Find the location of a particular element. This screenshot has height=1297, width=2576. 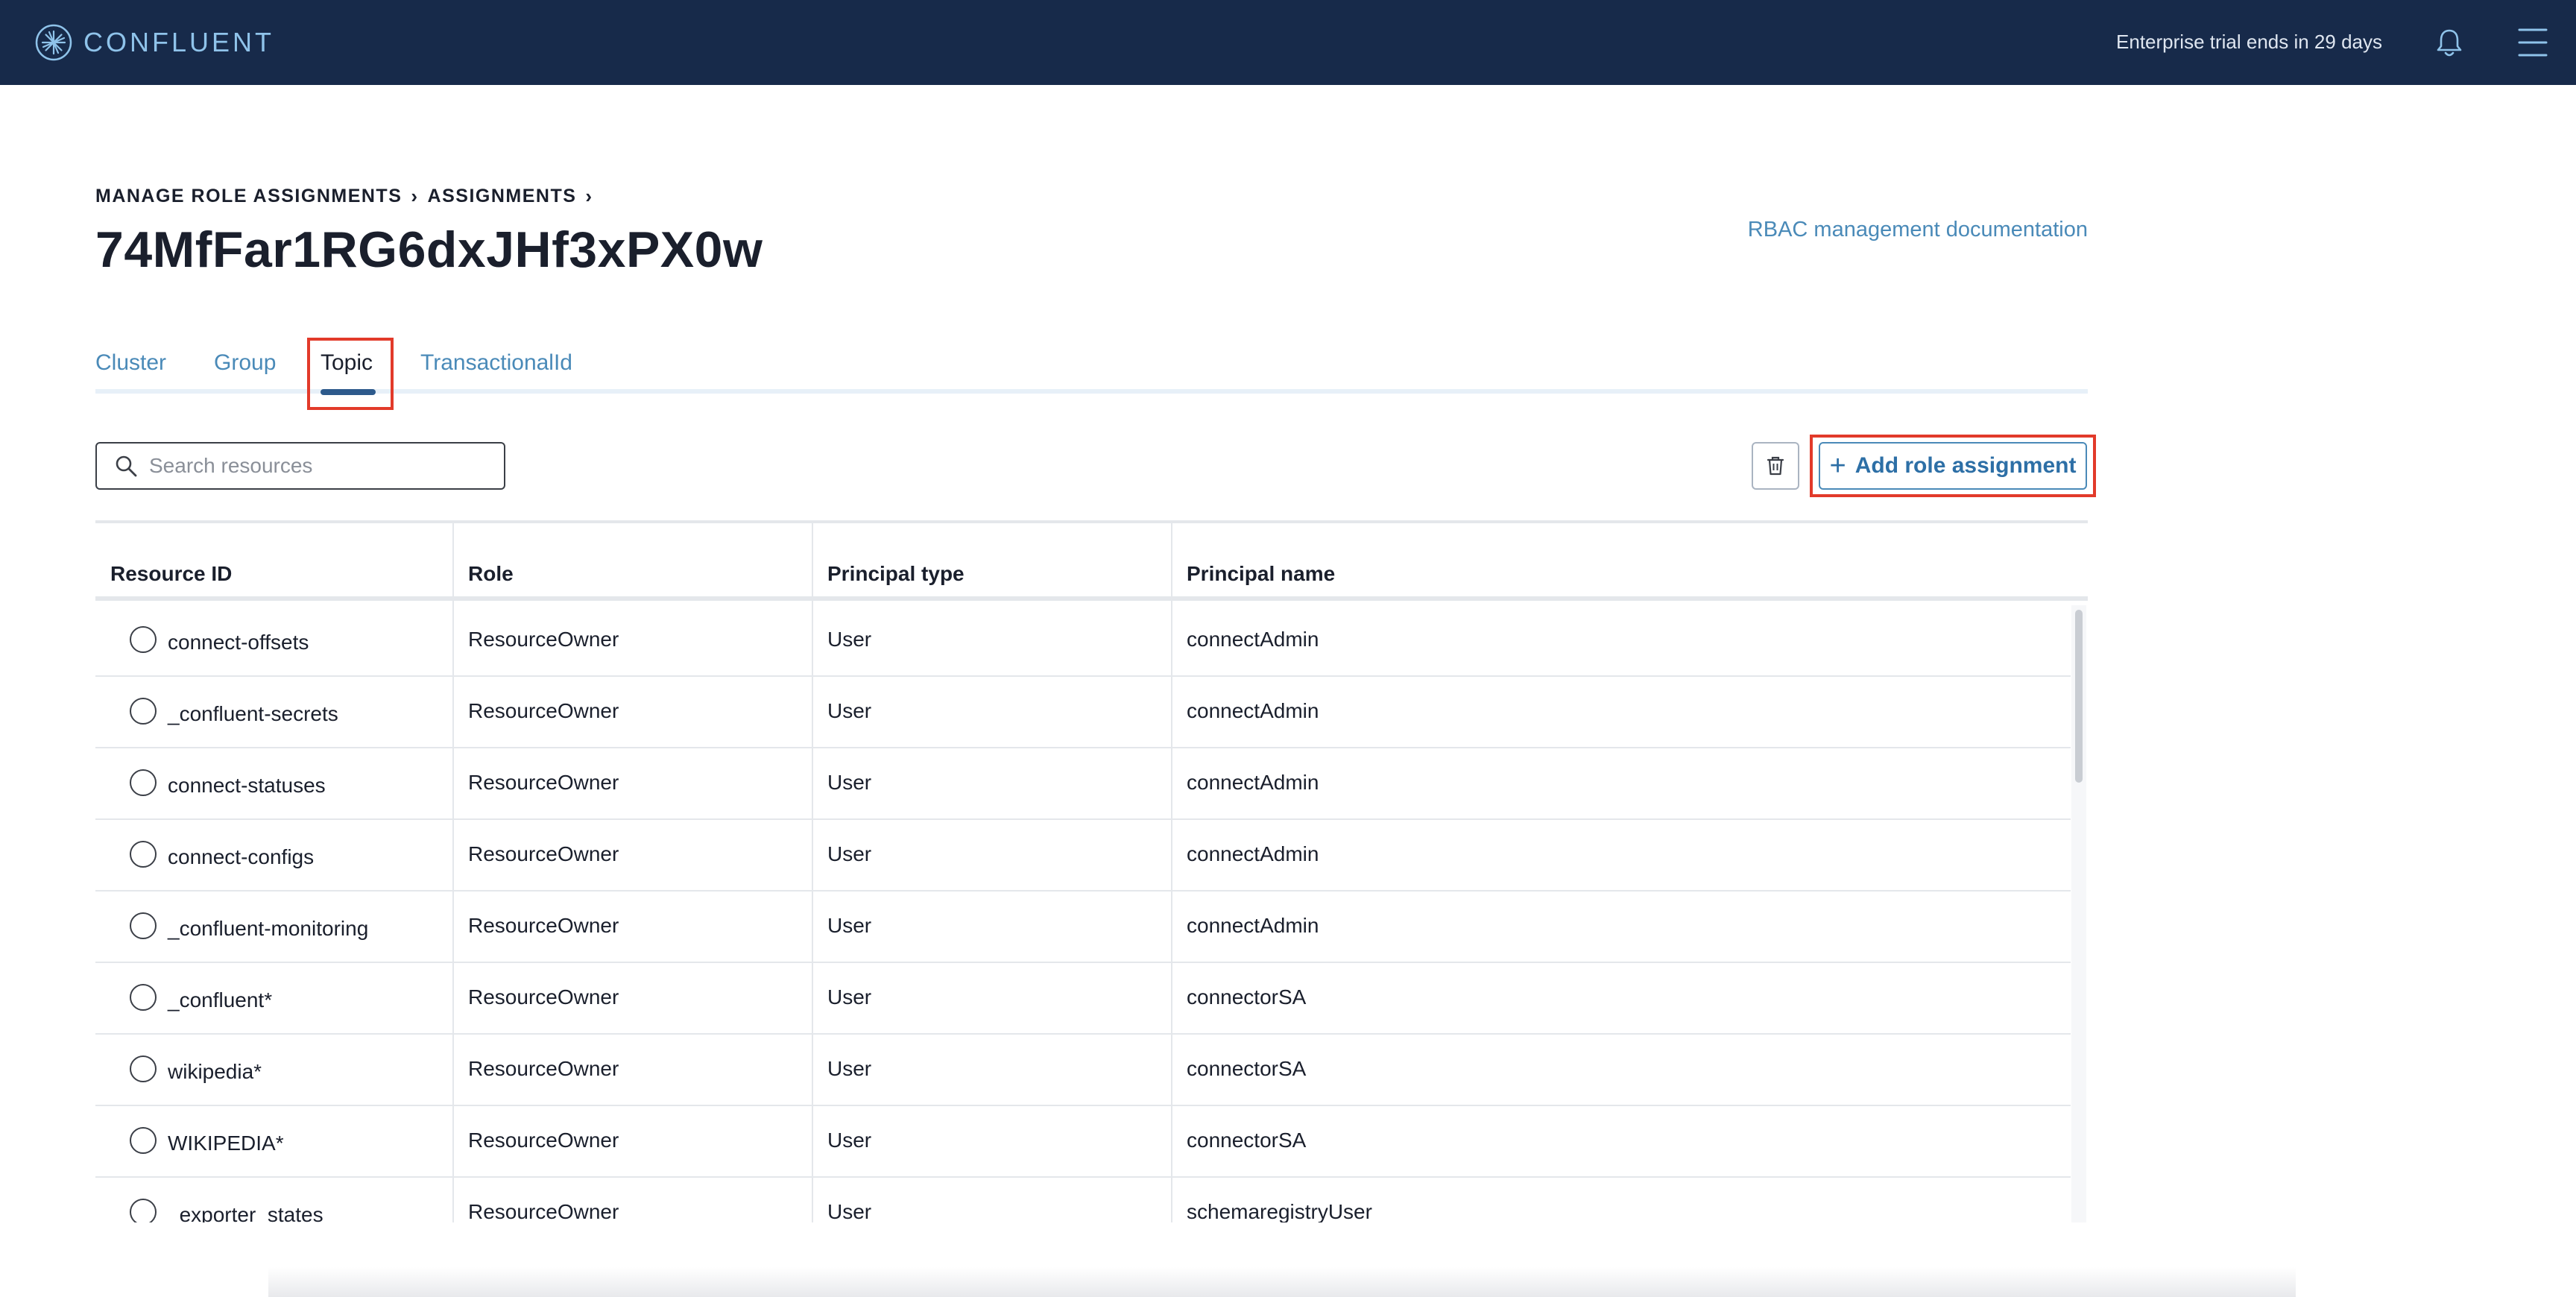

breadcrumb: MANAGE ROLE ASSIGNMENTS › ASSIGNMENTS › is located at coordinates (348, 196).